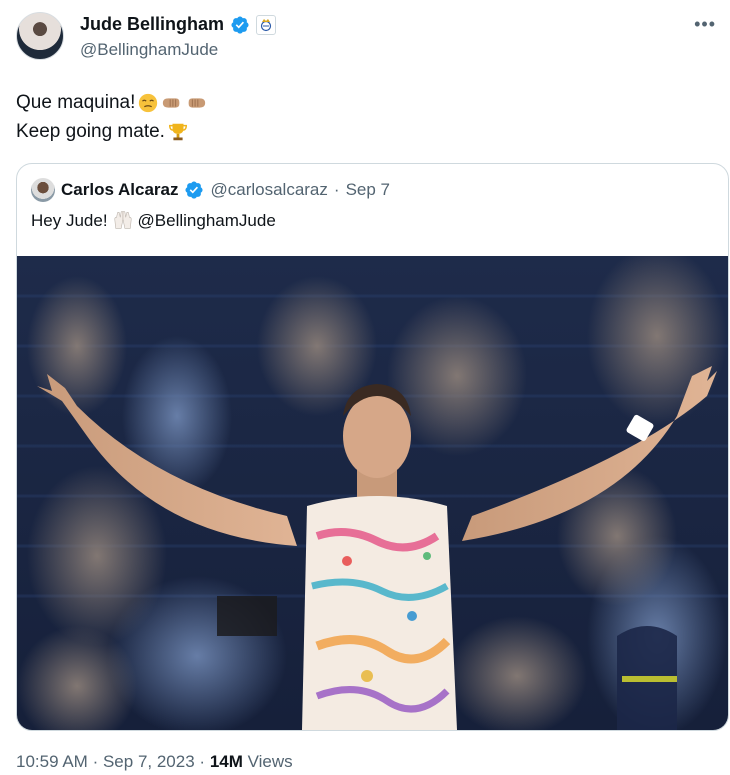 The height and width of the screenshot is (775, 730). Describe the element at coordinates (152, 24) in the screenshot. I see `author-display-name: Jude Bellingham` at that location.